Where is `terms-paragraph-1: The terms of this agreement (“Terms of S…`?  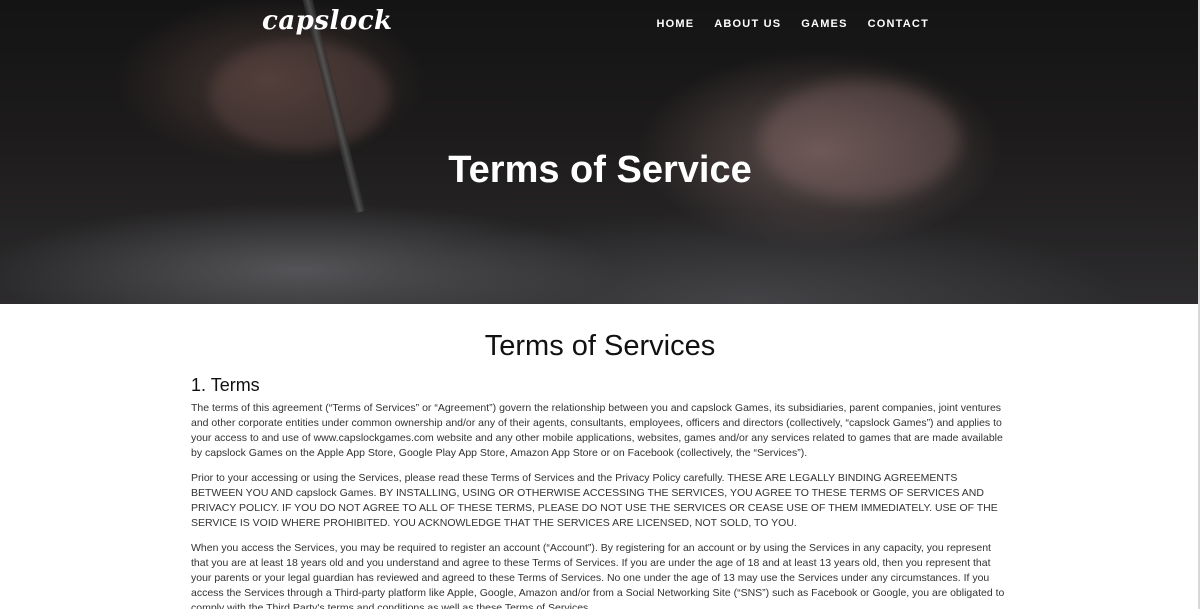
terms-paragraph-1: The terms of this agreement (“Terms of S… is located at coordinates (597, 430).